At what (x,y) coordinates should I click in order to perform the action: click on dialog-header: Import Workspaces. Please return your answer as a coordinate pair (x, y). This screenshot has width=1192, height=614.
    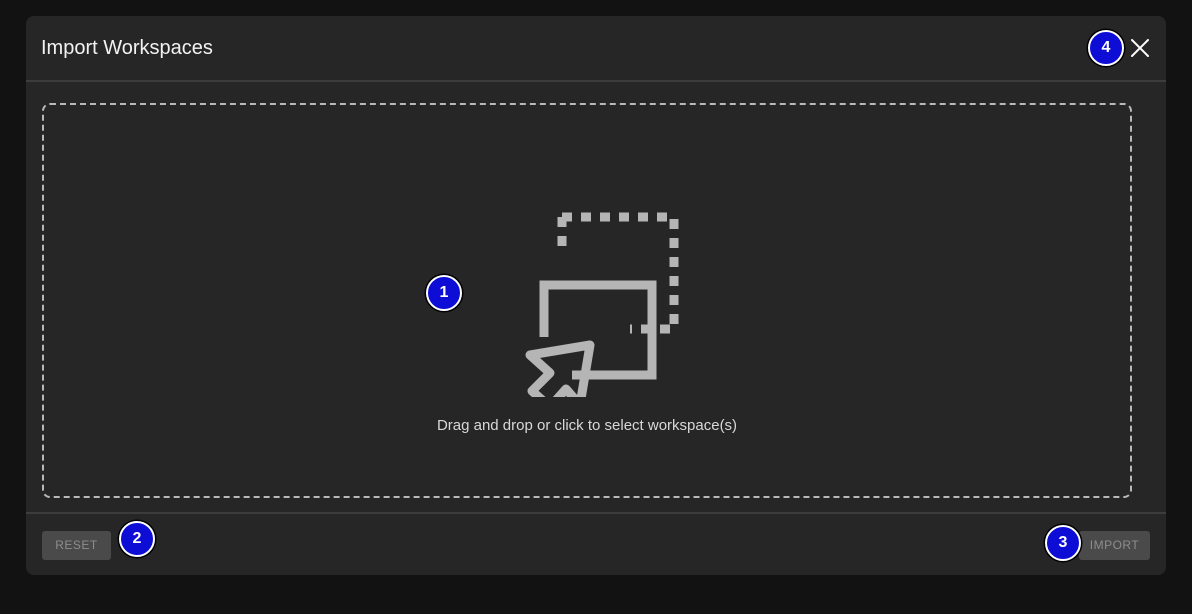
    Looking at the image, I should click on (596, 49).